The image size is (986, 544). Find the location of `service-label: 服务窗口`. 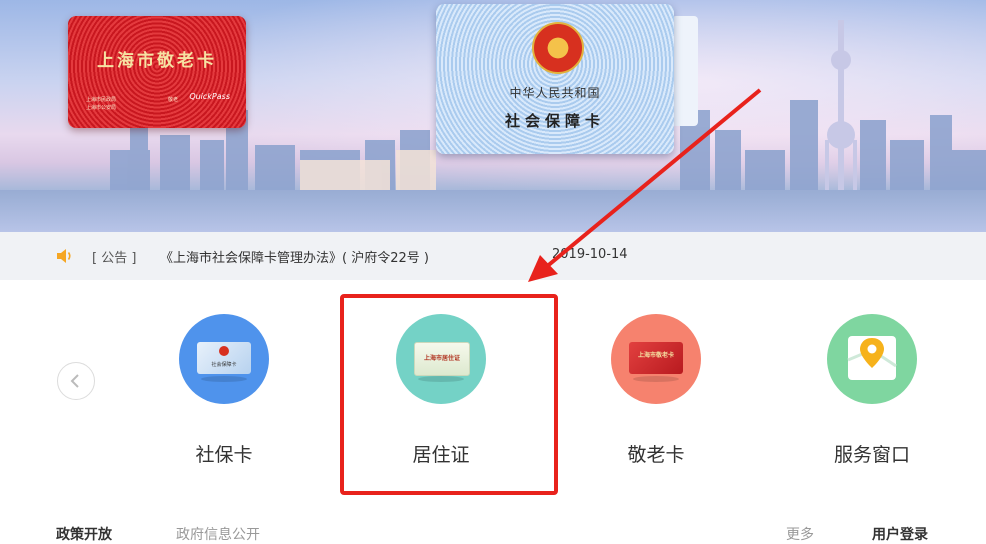

service-label: 服务窗口 is located at coordinates (871, 455).